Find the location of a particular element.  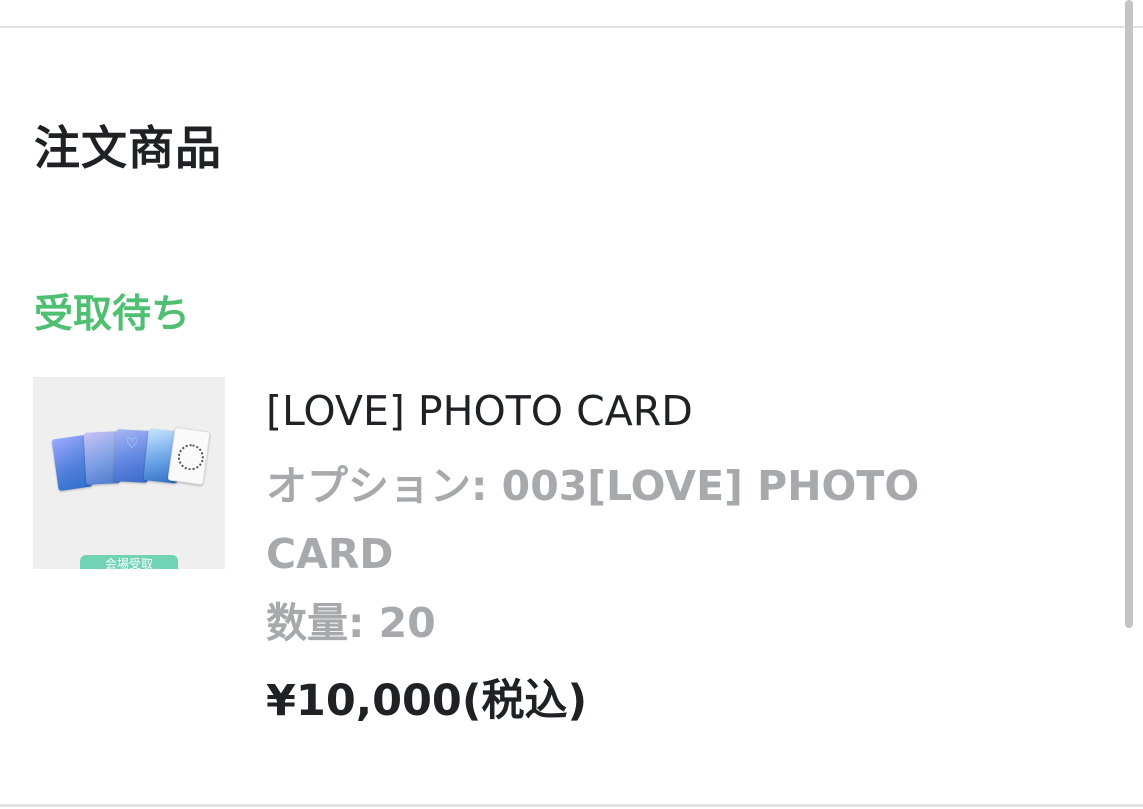

product-option: オプション: 003[LOVE] PHOTO CARD is located at coordinates (593, 520).